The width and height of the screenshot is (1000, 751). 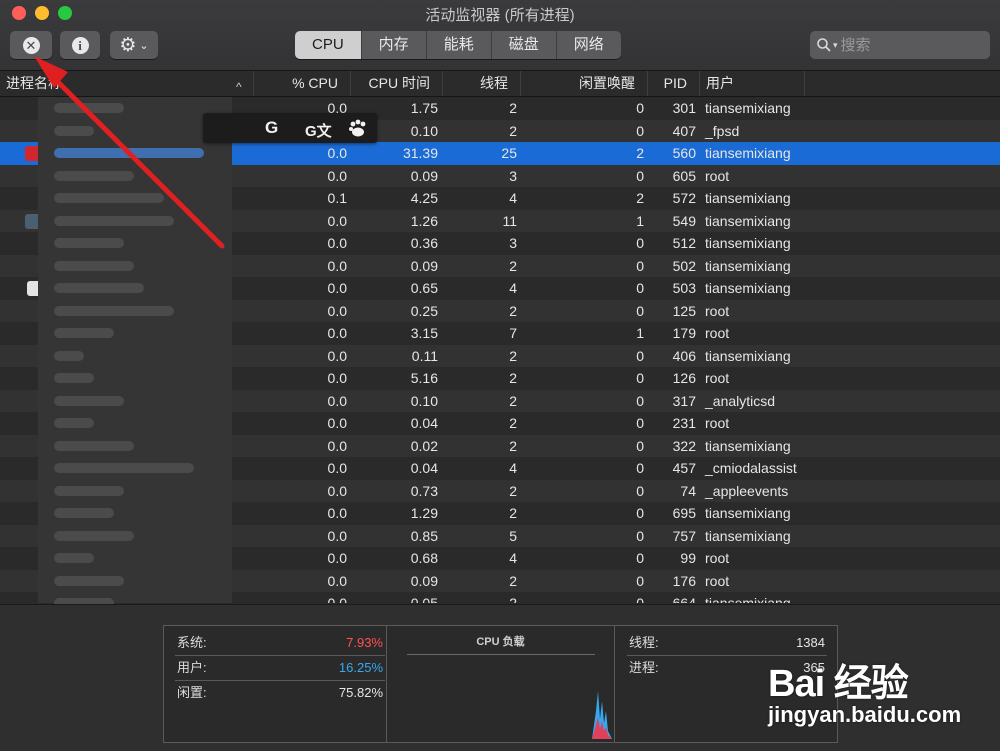 I want to click on search-input, so click(x=910, y=45).